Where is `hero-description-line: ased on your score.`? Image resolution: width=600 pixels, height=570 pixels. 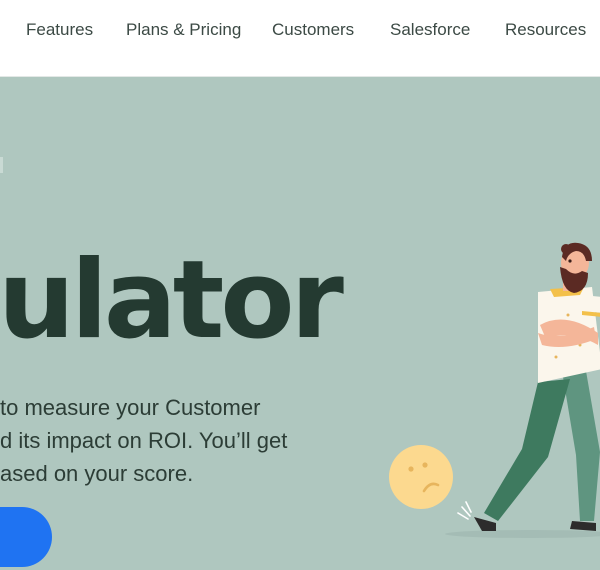 hero-description-line: ased on your score. is located at coordinates (97, 473).